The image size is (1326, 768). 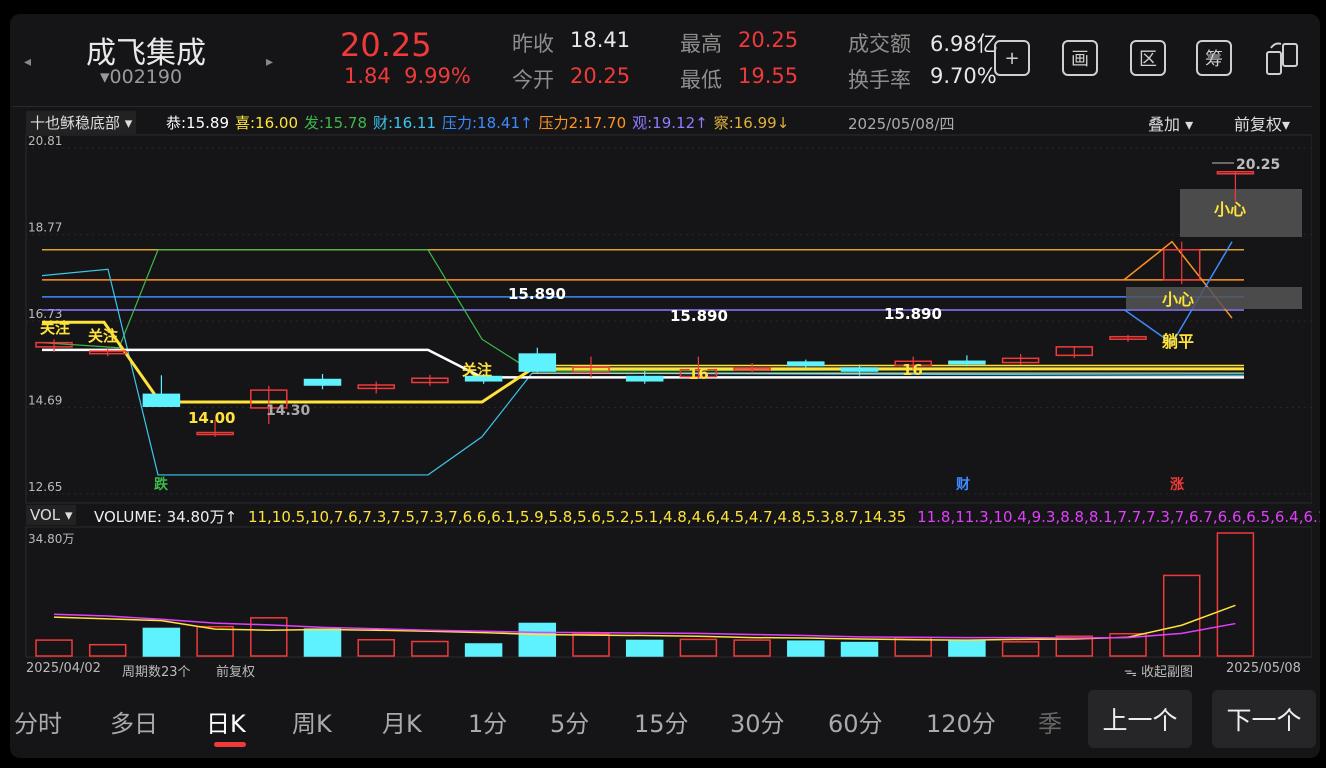 I want to click on legend-item: 压力:18.41↑, so click(x=487, y=123).